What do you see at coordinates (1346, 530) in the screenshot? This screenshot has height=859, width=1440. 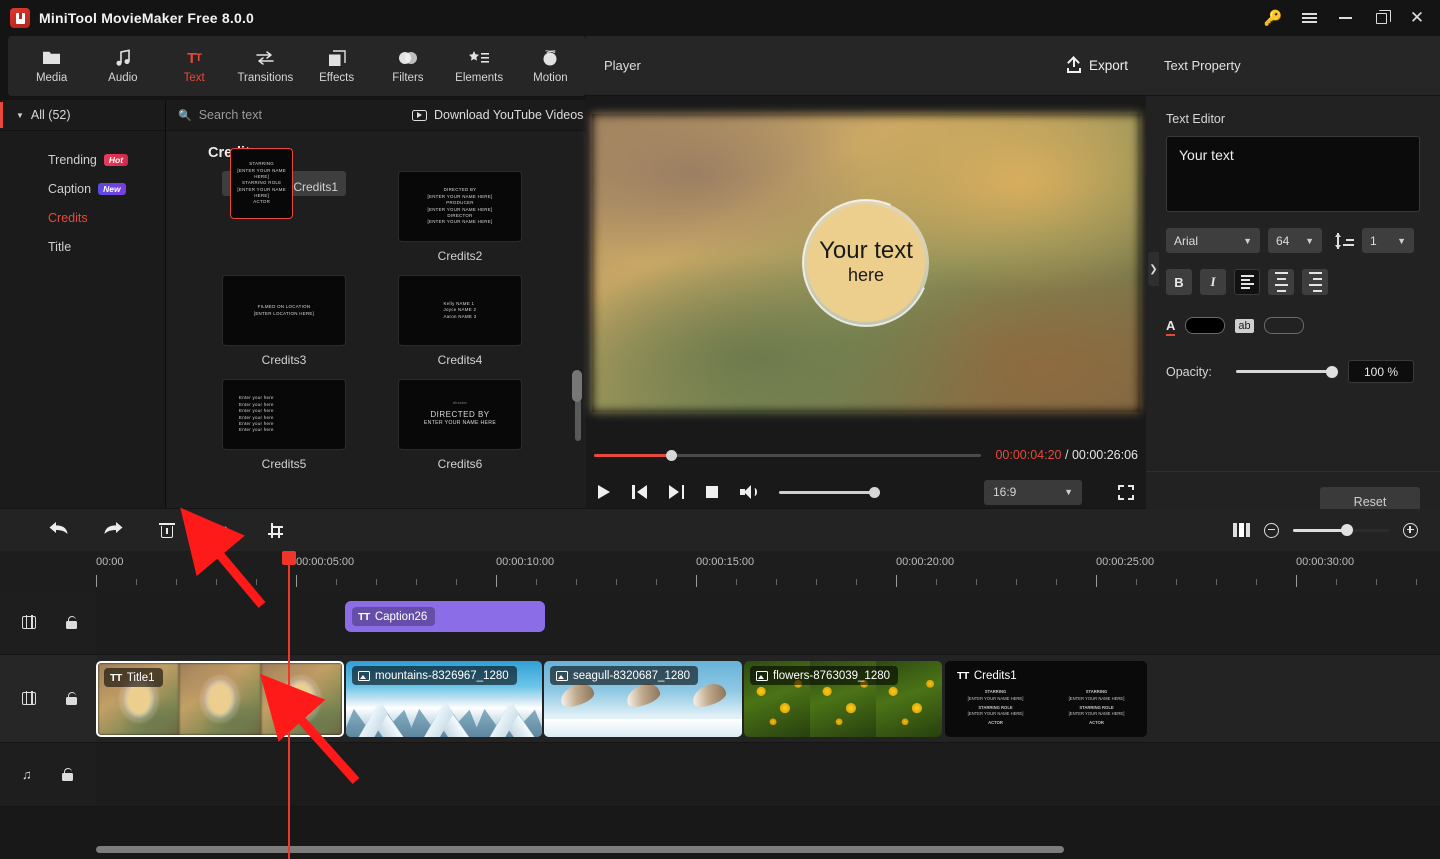 I see `zoom-handle` at bounding box center [1346, 530].